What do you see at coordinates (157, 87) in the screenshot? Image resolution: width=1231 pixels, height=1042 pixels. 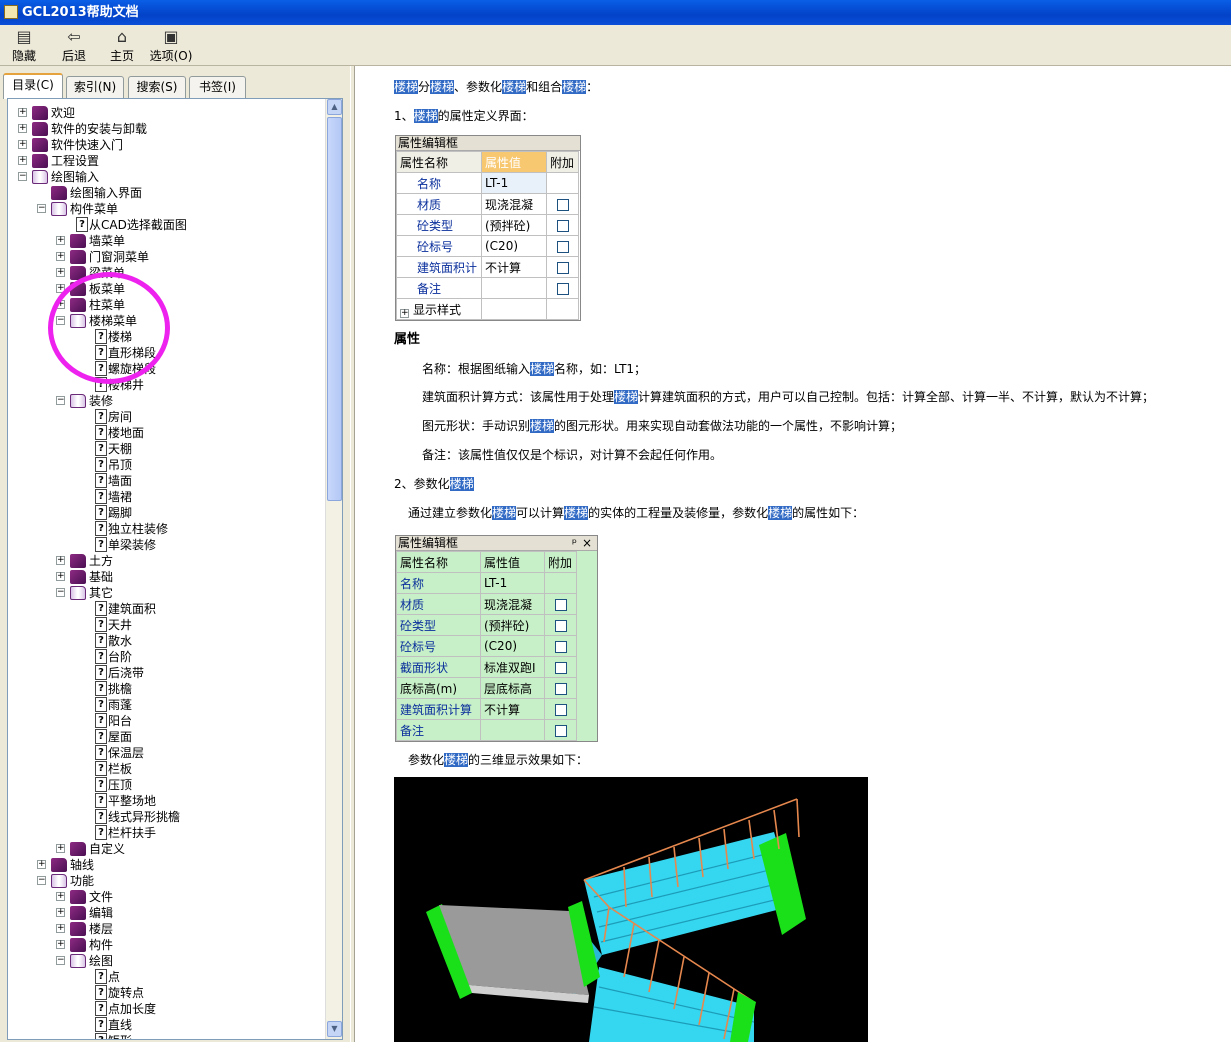 I see `tab-search: 搜索(S)` at bounding box center [157, 87].